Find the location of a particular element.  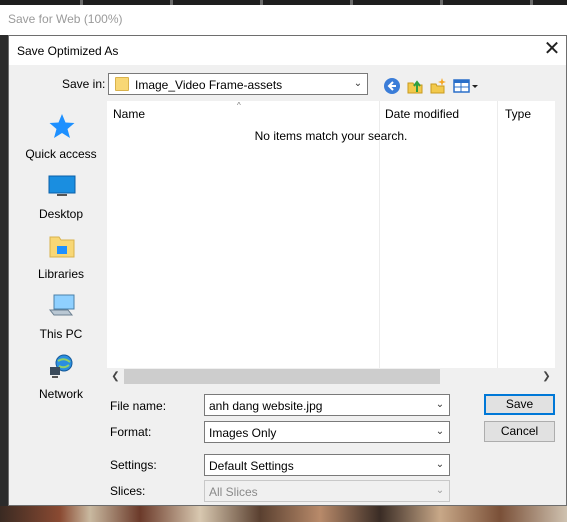

sidebar-item-label: Quick access is located at coordinates (61, 154).